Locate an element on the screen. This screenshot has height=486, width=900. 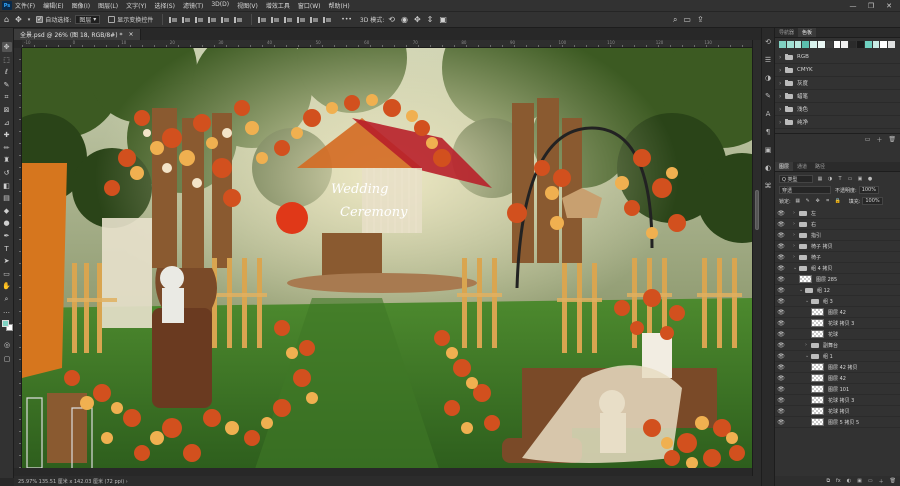
layer-row: 👁 图层 101 is located at coordinates (837, 389).